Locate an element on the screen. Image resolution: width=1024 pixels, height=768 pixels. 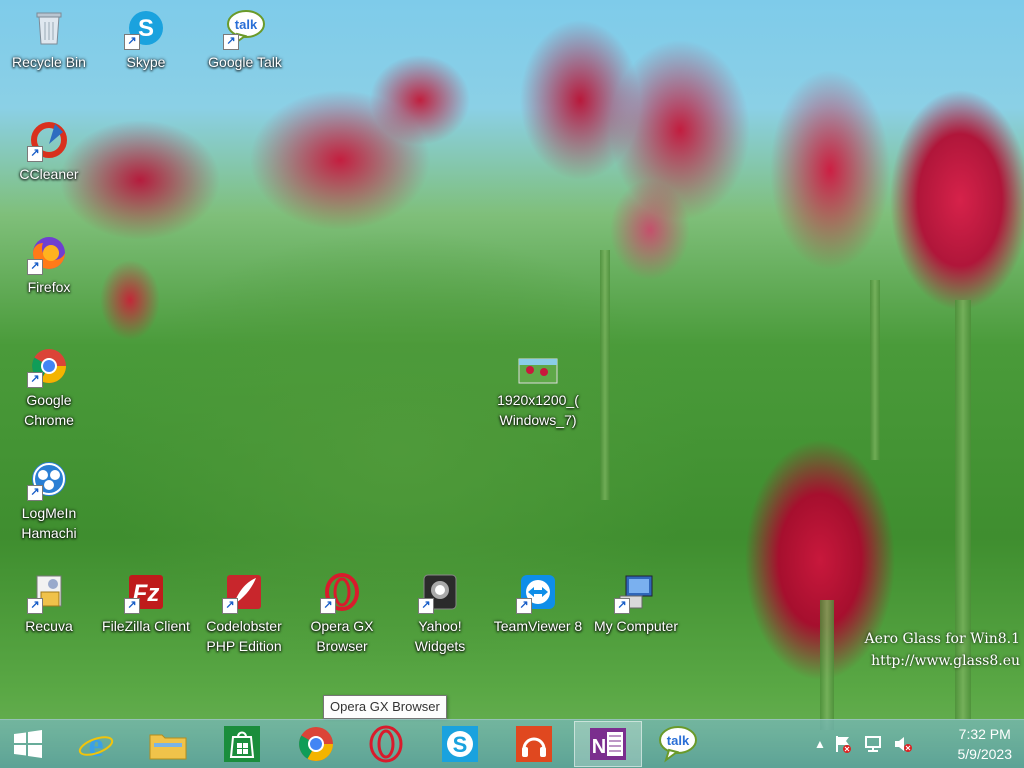
desktop-icon-teamviewer: ↗ TeamViewer 8 is located at coordinates (538, 604).